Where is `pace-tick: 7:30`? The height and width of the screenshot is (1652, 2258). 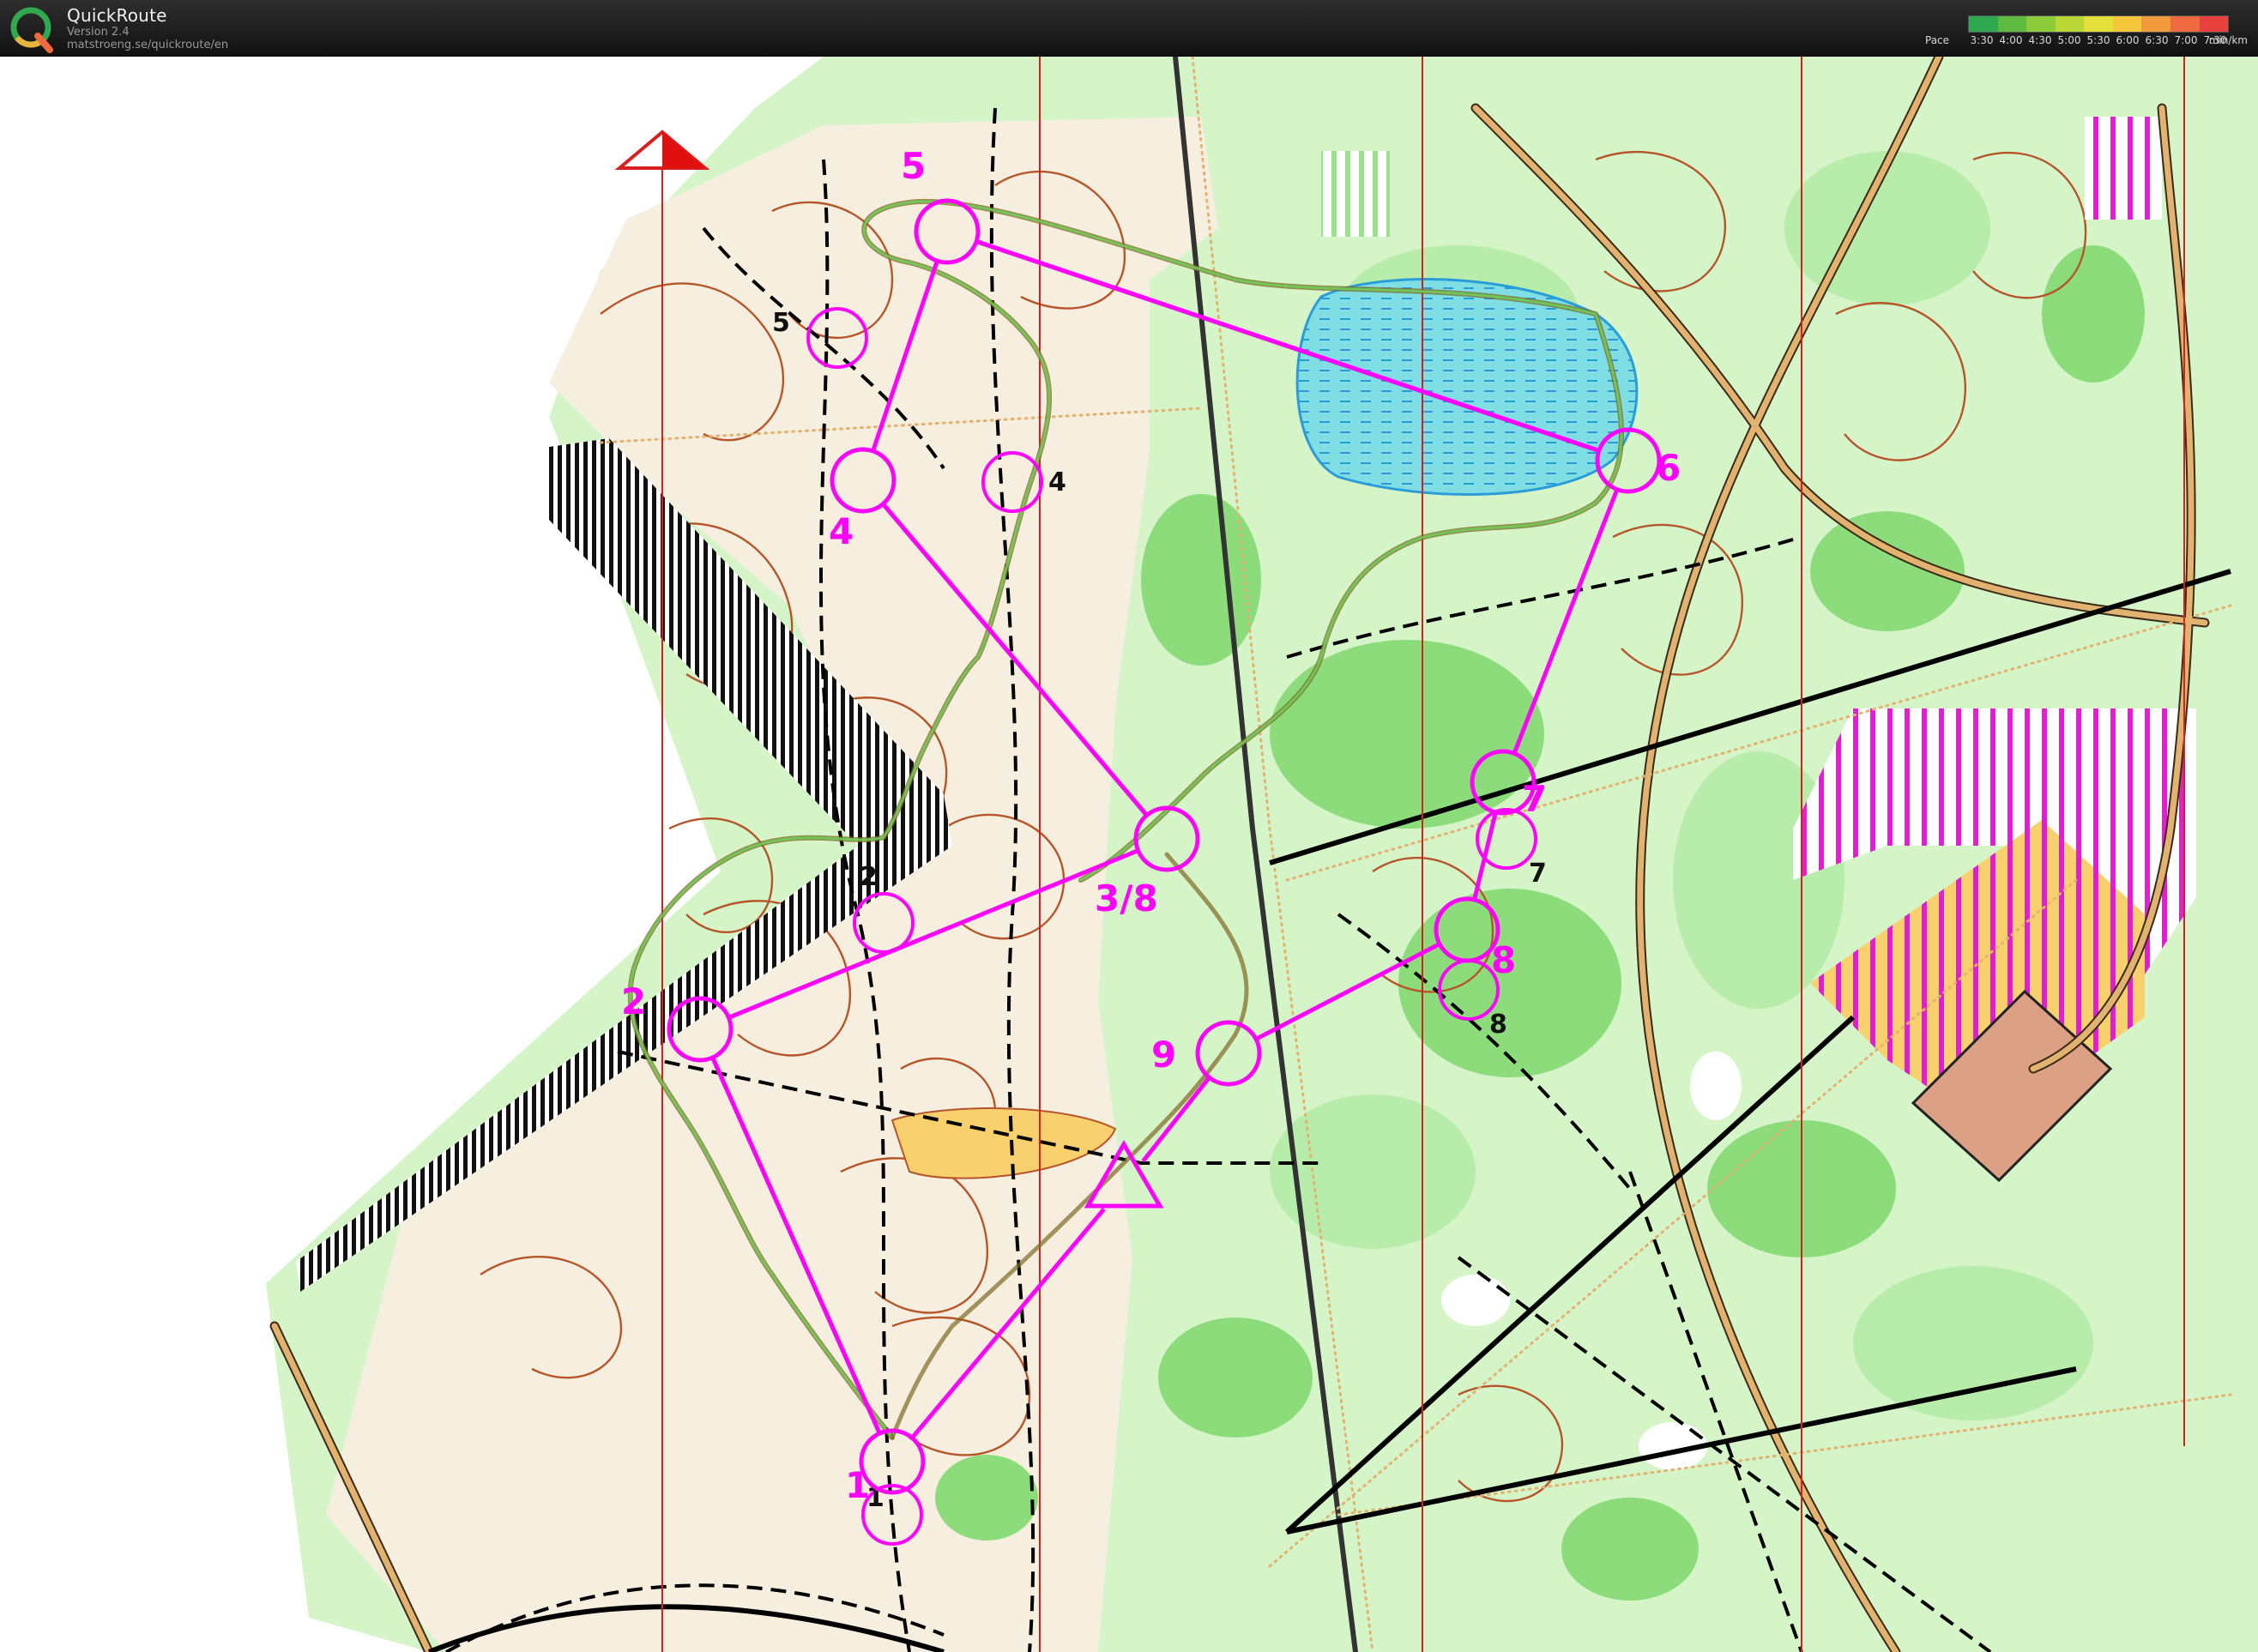
pace-tick: 7:30 is located at coordinates (2215, 40).